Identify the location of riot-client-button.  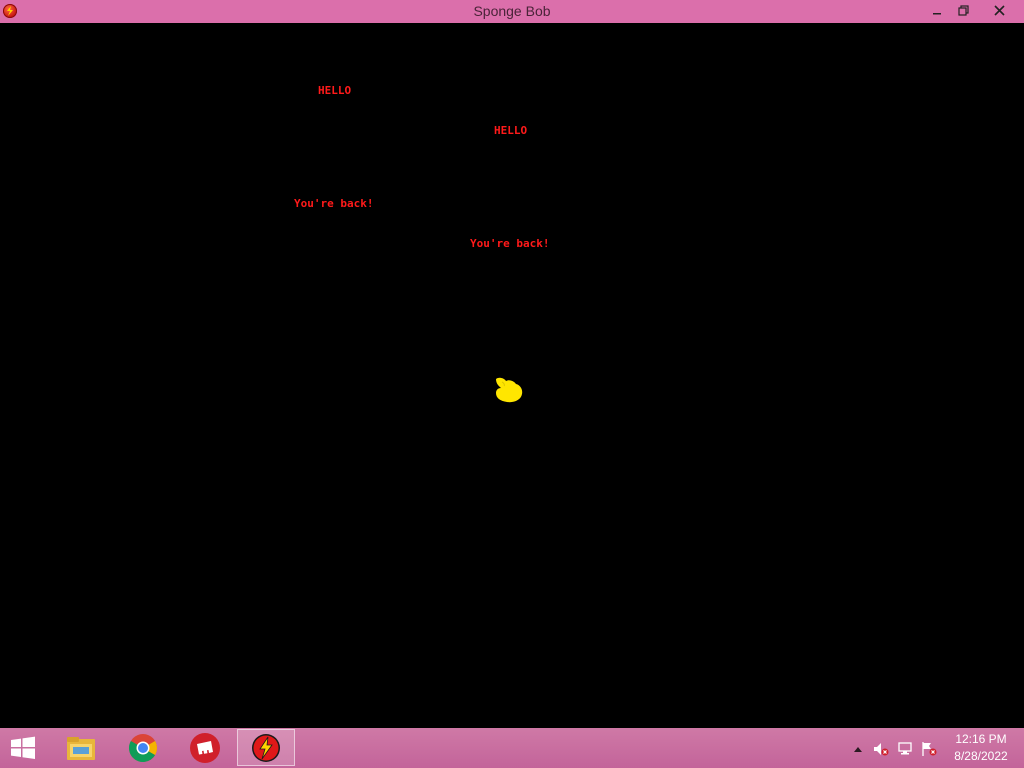
(205, 747).